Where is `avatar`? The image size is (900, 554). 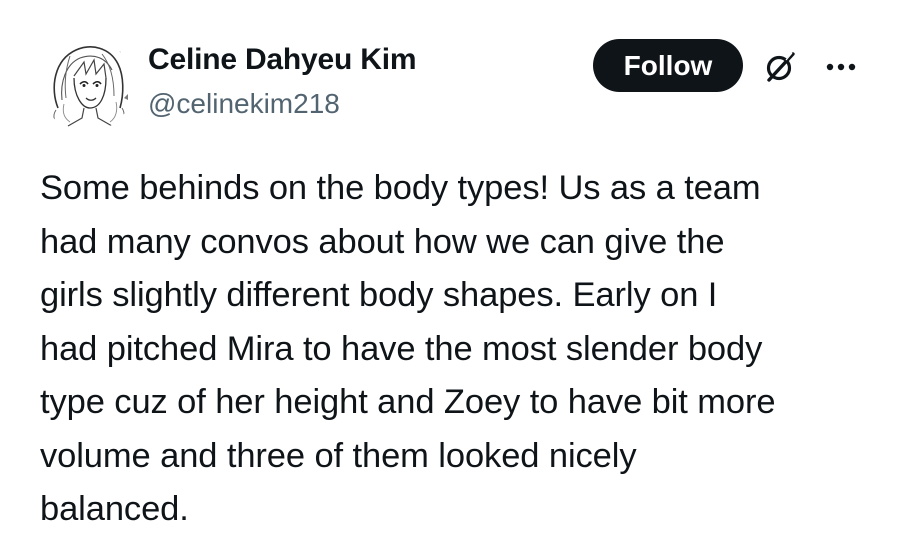
avatar is located at coordinates (87, 85).